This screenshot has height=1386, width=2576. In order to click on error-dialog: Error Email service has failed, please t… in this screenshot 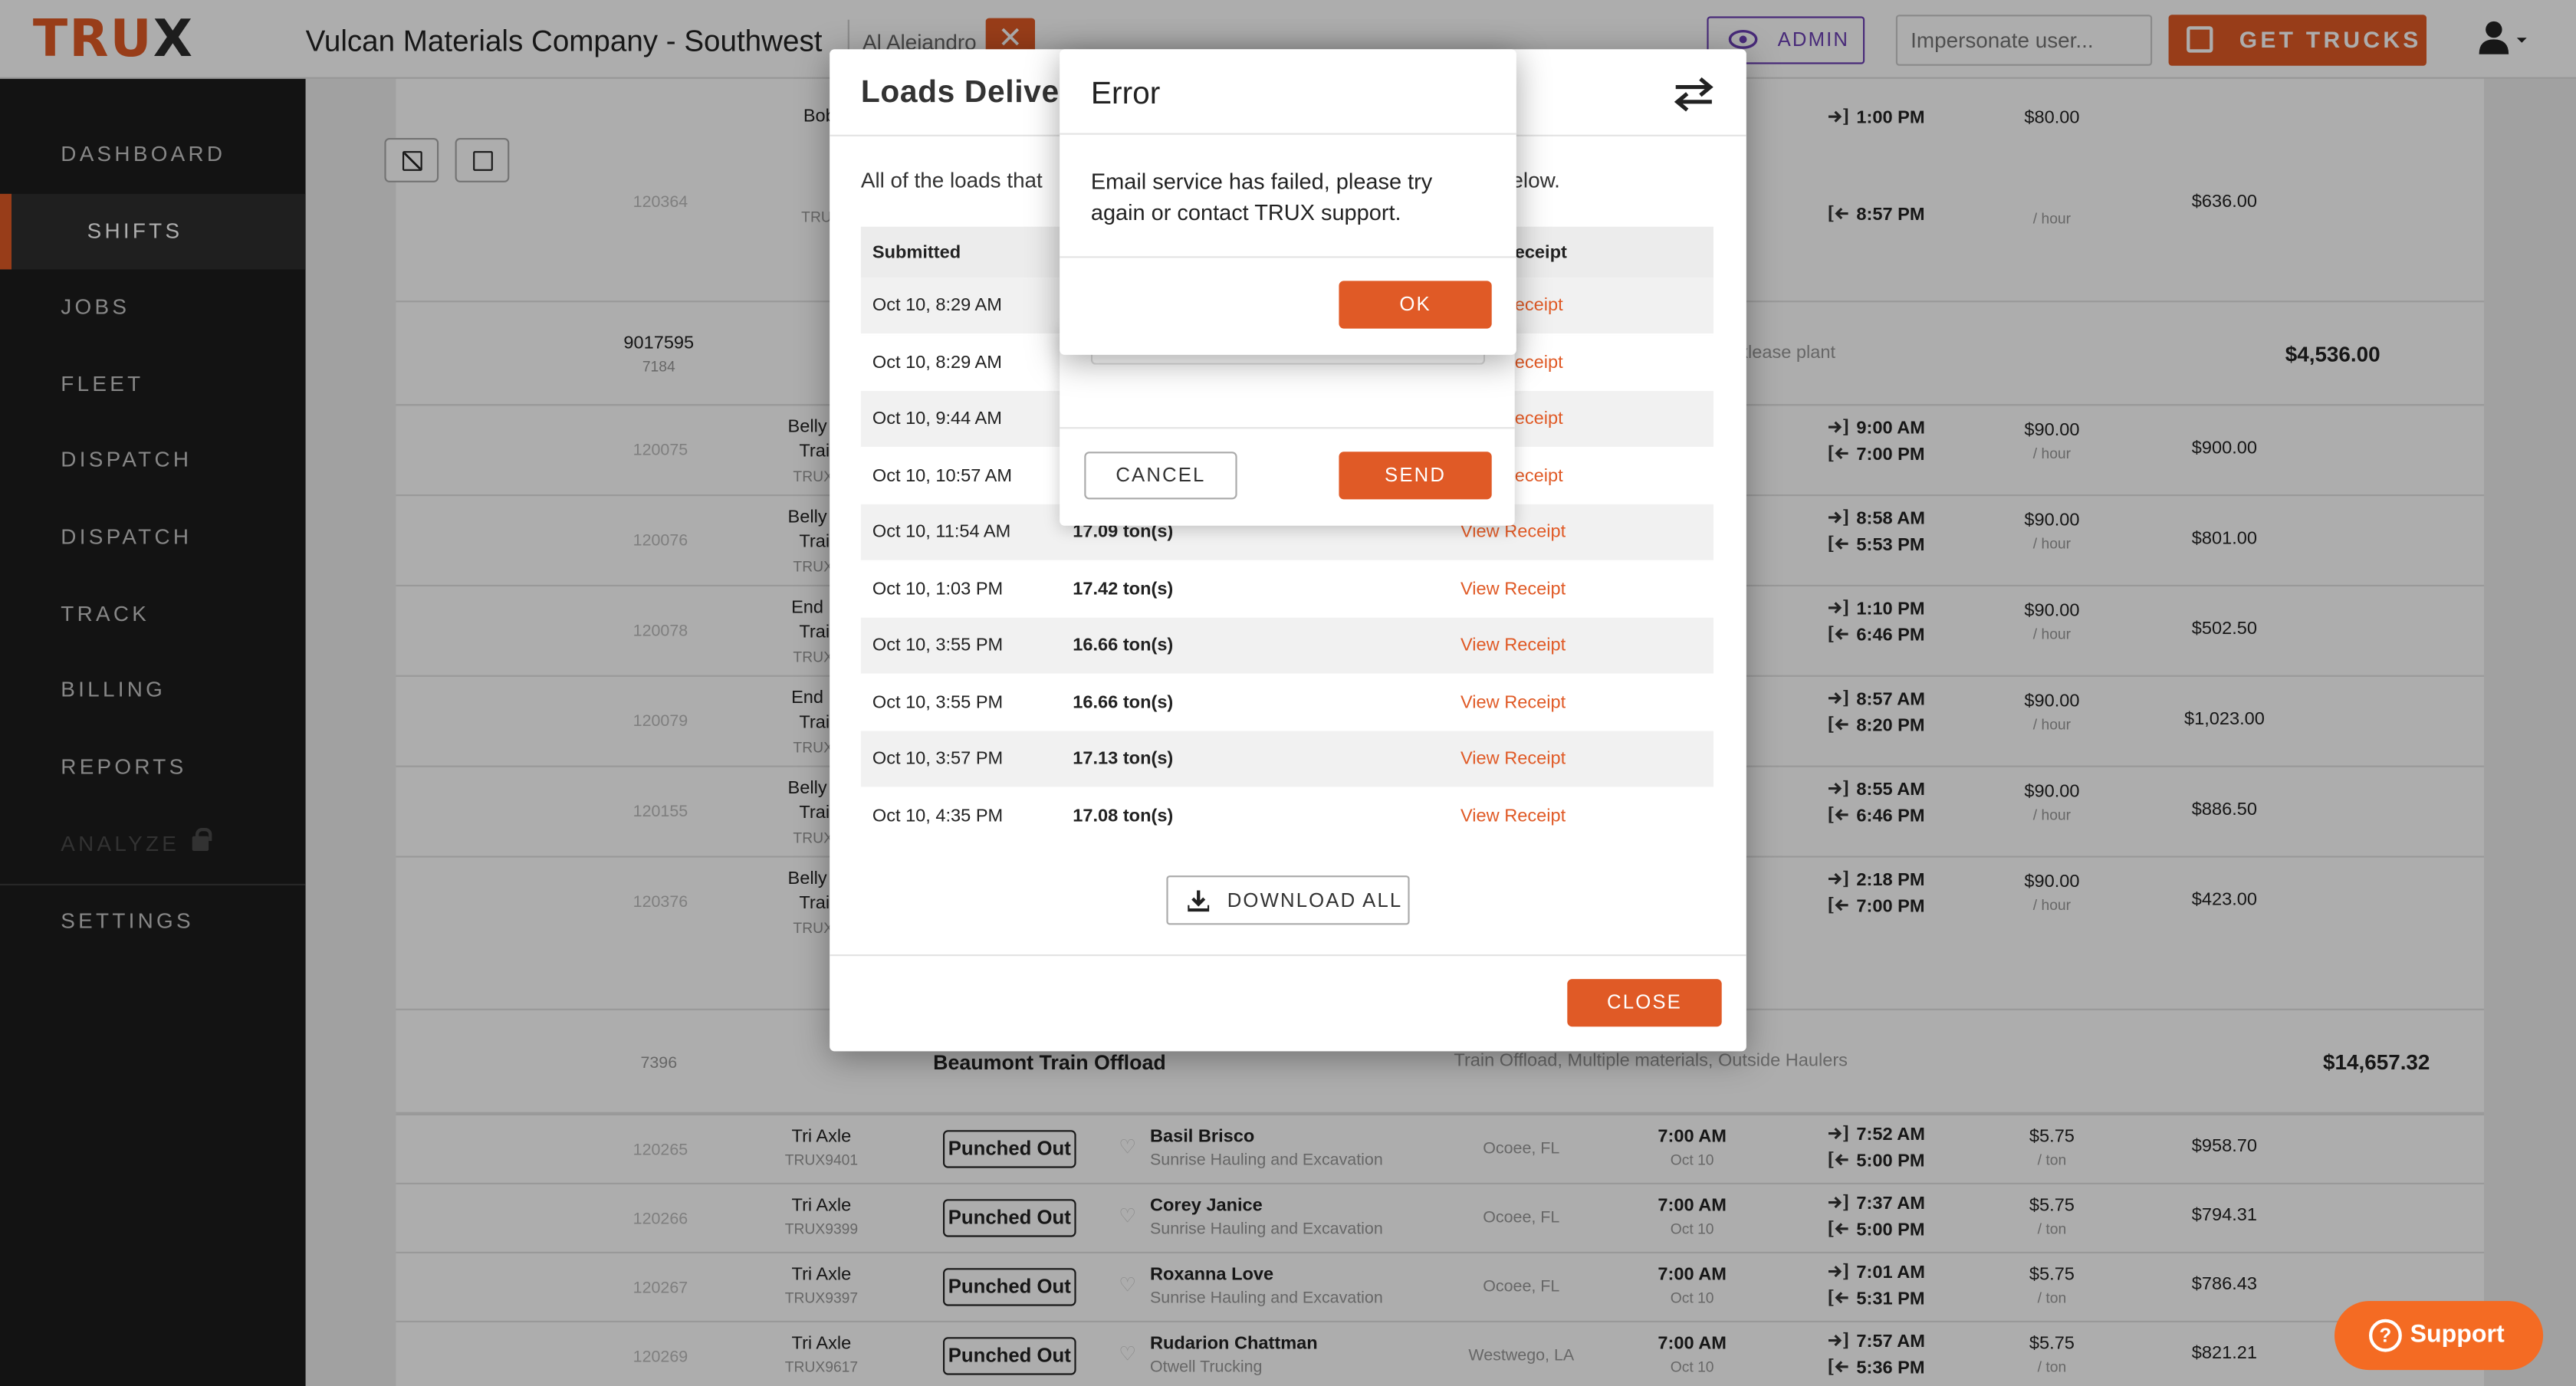, I will do `click(1288, 202)`.